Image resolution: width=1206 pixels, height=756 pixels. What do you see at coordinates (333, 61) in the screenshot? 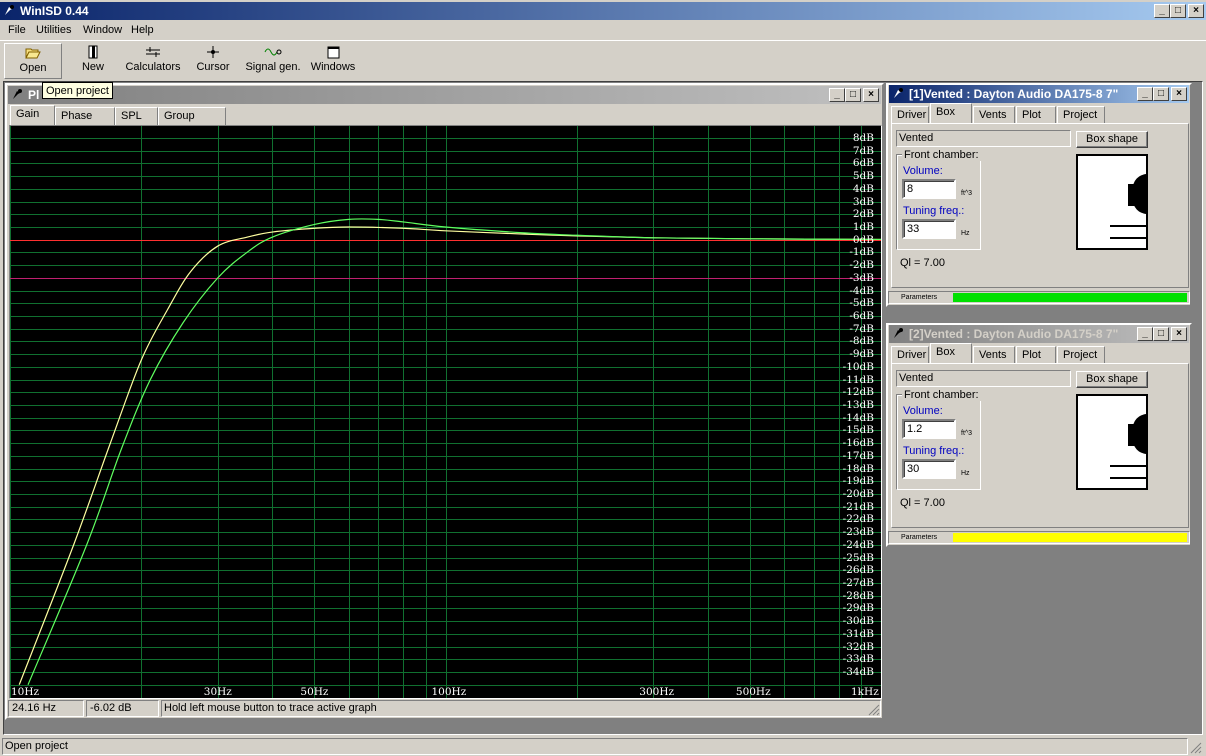
I see `windows-button: Windows` at bounding box center [333, 61].